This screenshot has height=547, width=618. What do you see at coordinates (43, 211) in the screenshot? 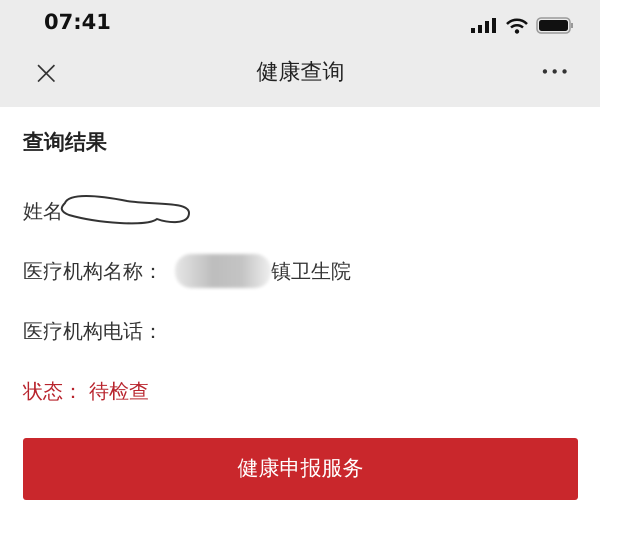
I see `field-label: 姓名` at bounding box center [43, 211].